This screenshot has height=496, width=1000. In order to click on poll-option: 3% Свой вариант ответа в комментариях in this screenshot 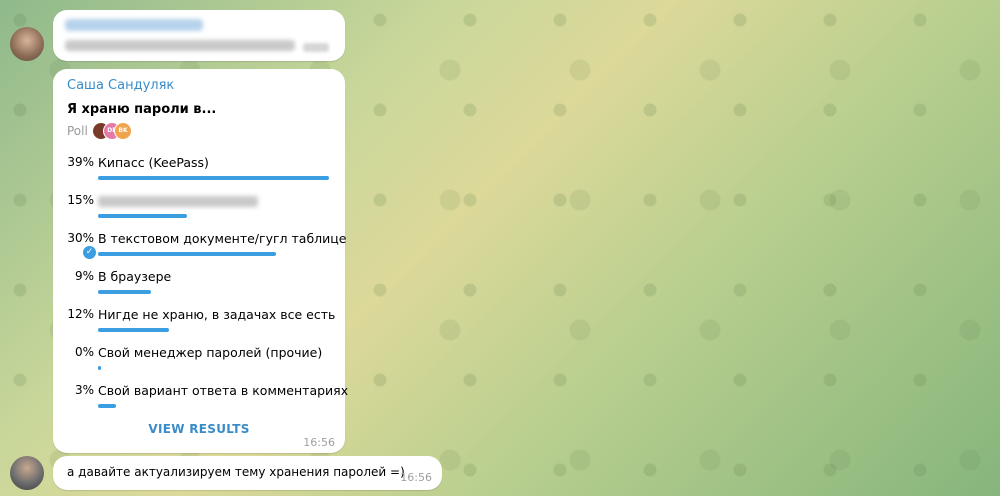, I will do `click(201, 402)`.